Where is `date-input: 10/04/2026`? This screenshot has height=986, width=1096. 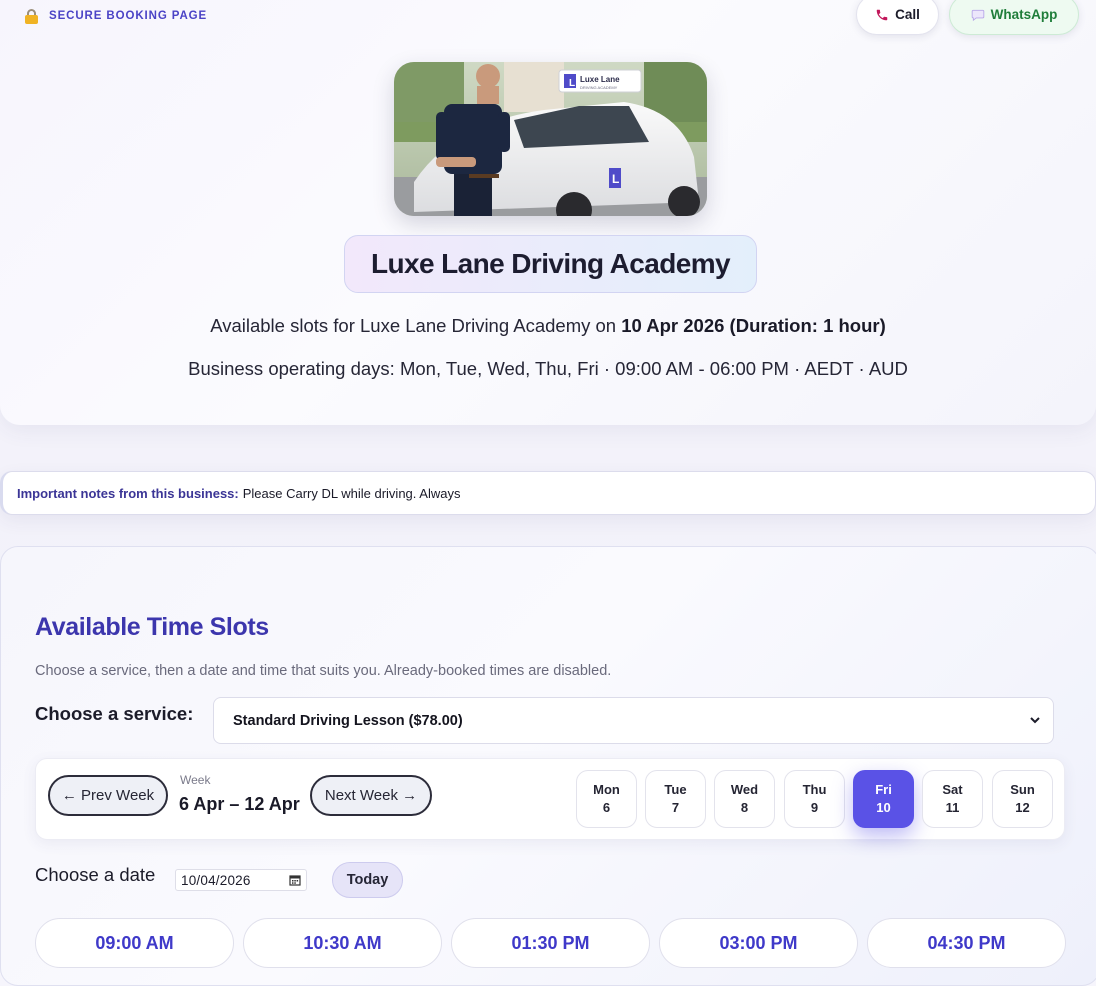 date-input: 10/04/2026 is located at coordinates (241, 880).